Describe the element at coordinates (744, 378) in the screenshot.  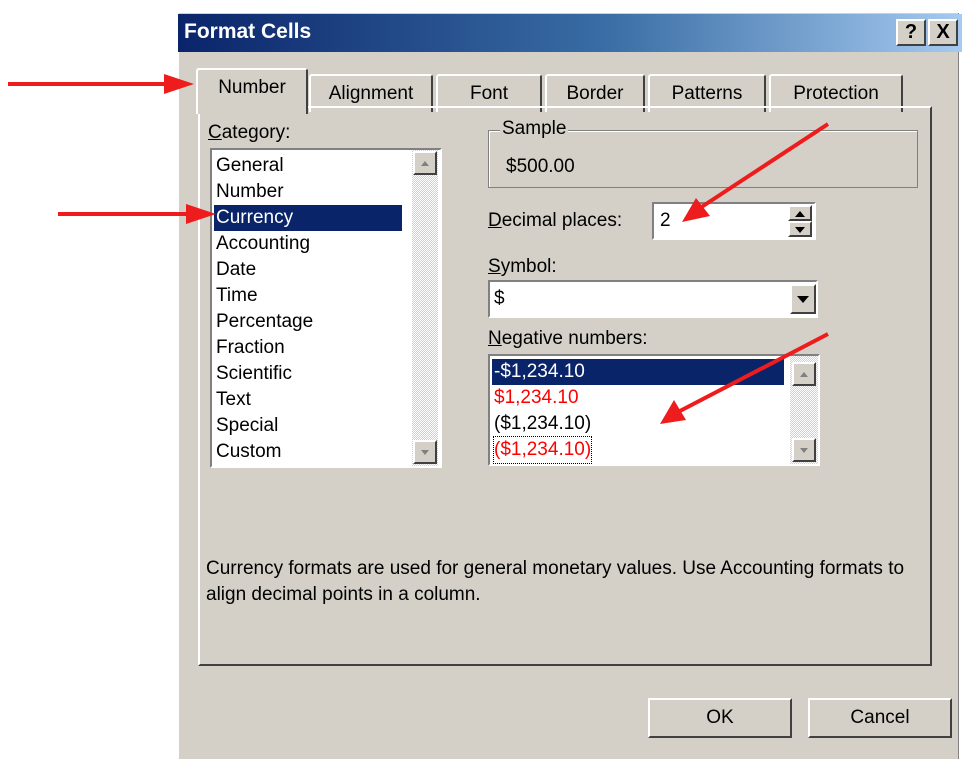
I see `annotation-arrow-negative-numbers` at that location.